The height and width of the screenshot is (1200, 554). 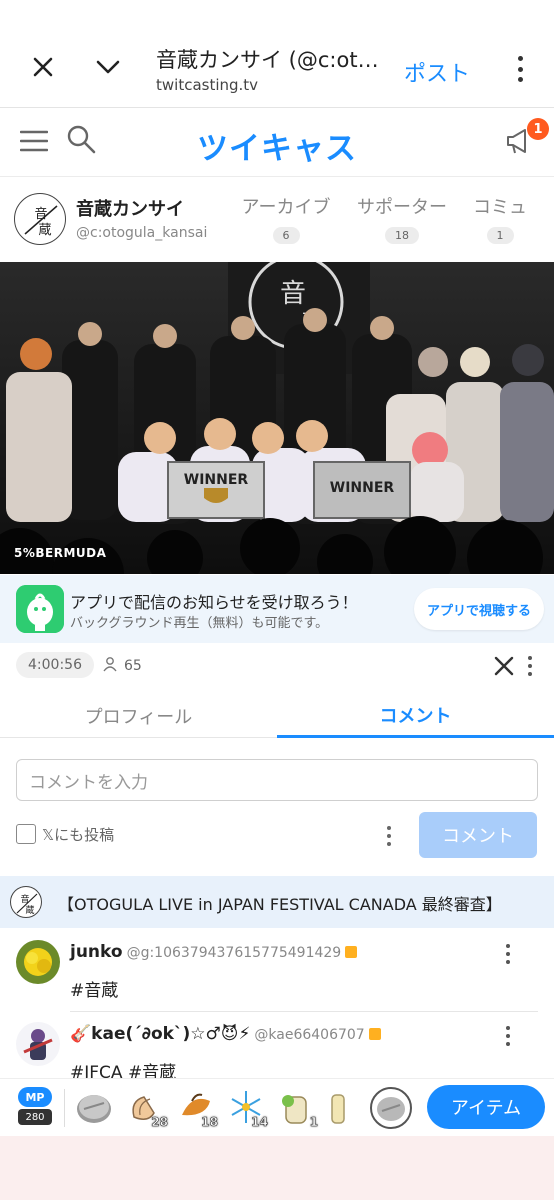 I want to click on tab-community: コミュ 1, so click(x=500, y=218).